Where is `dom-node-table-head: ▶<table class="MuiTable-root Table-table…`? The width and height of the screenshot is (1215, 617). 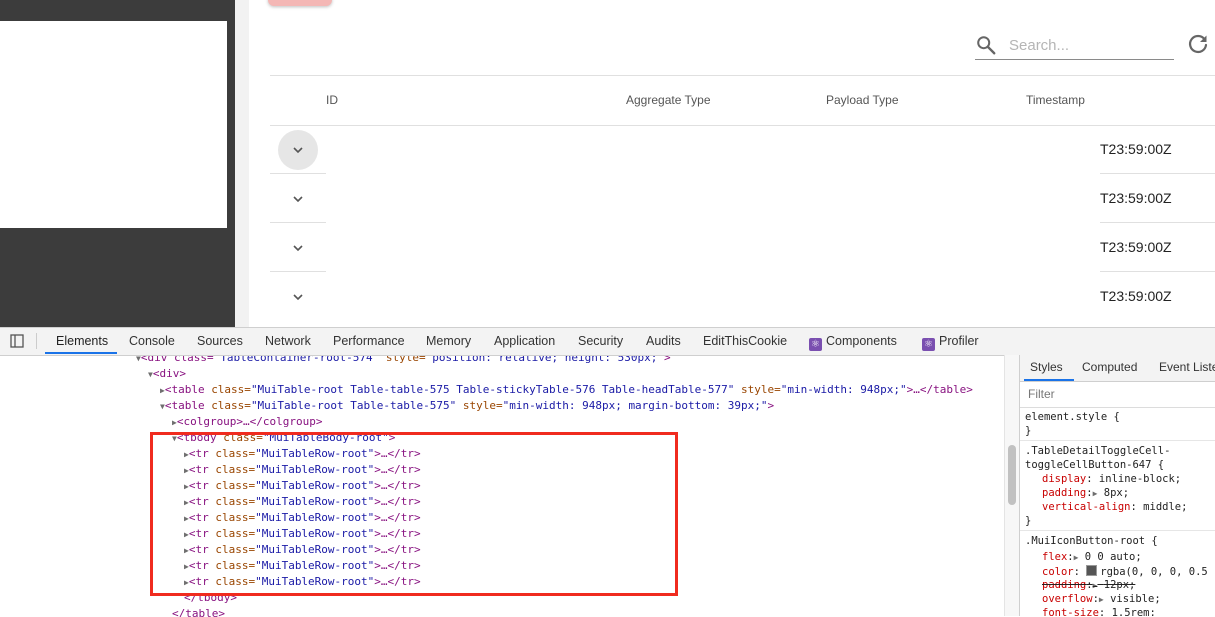 dom-node-table-head: ▶<table class="MuiTable-root Table-table… is located at coordinates (566, 389).